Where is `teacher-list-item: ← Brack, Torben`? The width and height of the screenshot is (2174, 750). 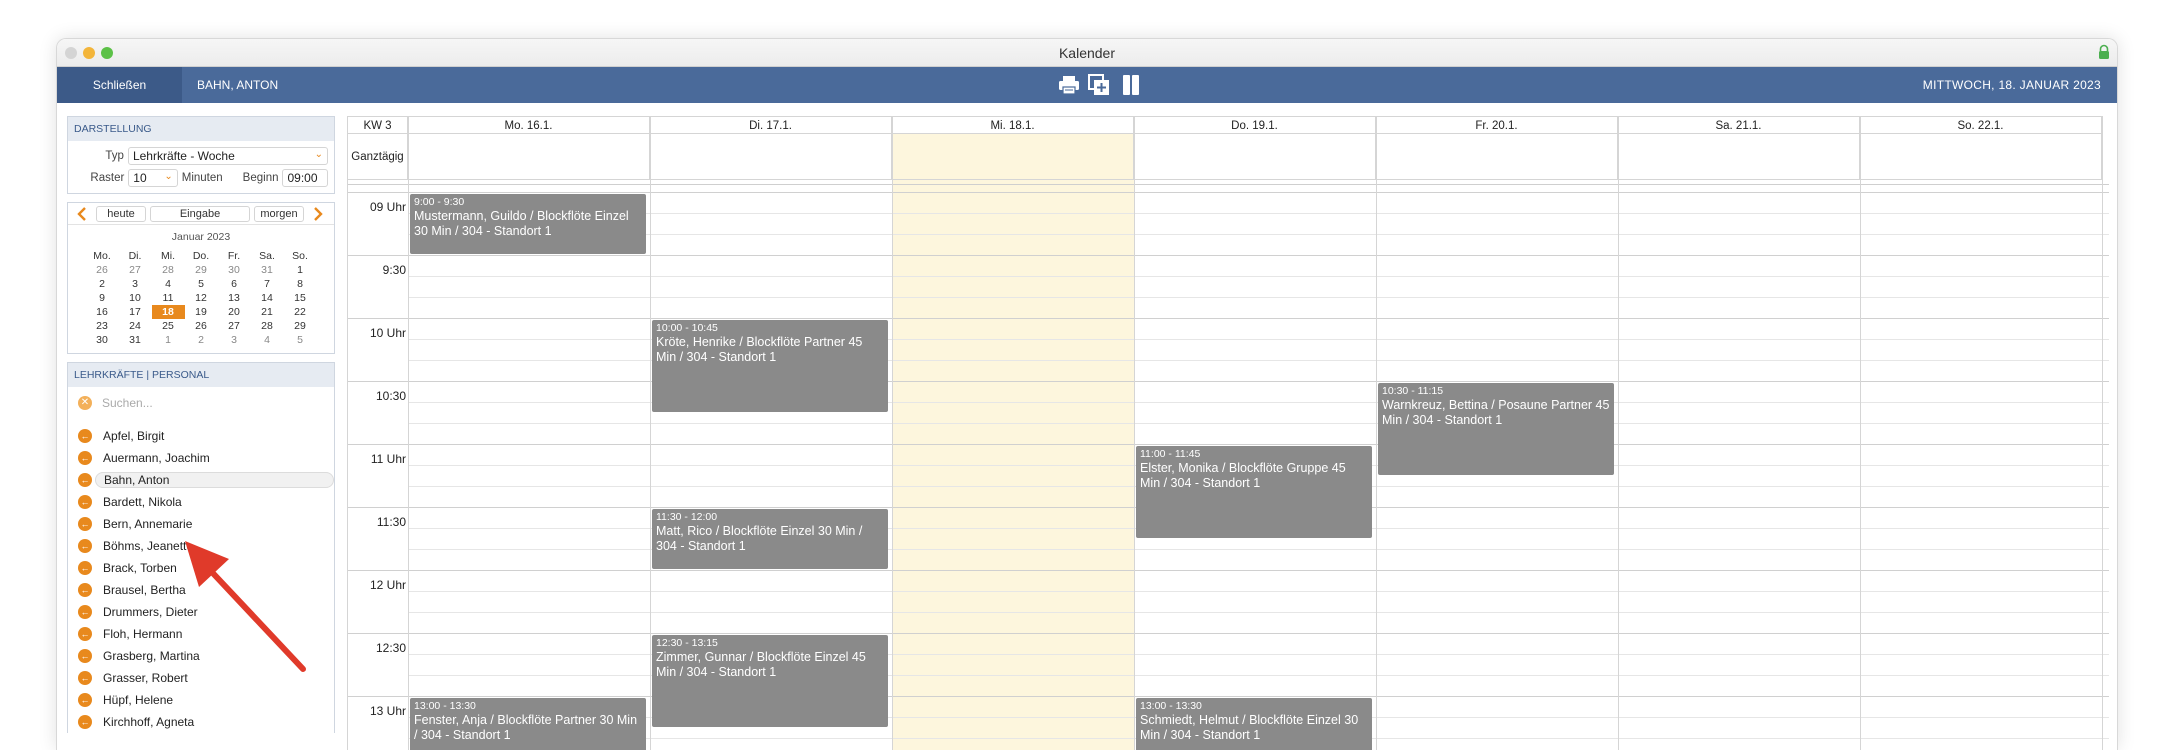 teacher-list-item: ← Brack, Torben is located at coordinates (201, 568).